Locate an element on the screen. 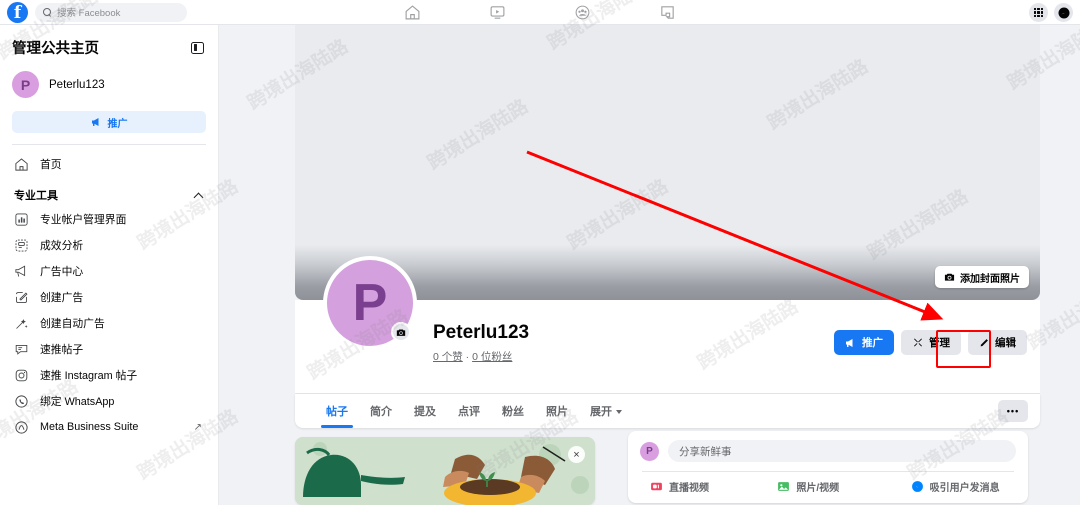 The width and height of the screenshot is (1080, 505). add-cover-photo-label: 添加封面照片 is located at coordinates (990, 279).